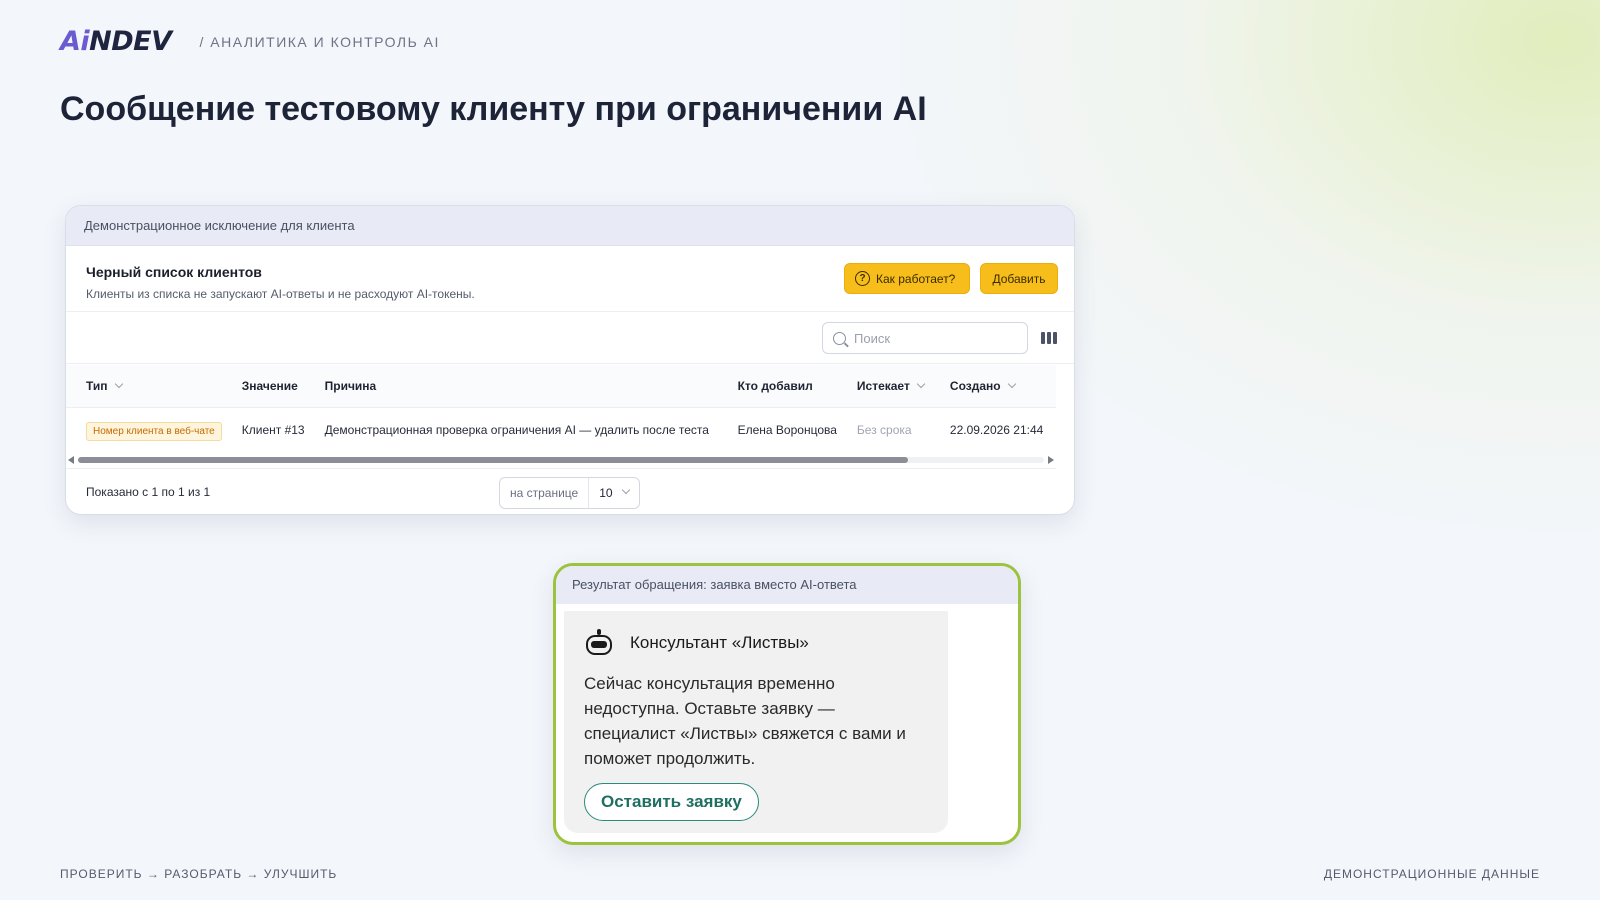  I want to click on footer-demo-label: ДЕМОНСТРАЦИОННЫЕ ДАННЫЕ, so click(1431, 874).